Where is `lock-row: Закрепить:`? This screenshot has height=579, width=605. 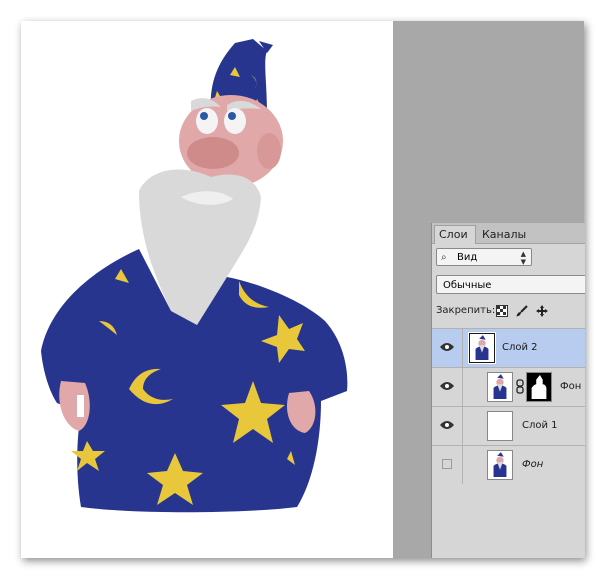
lock-row: Закрепить: is located at coordinates (492, 311).